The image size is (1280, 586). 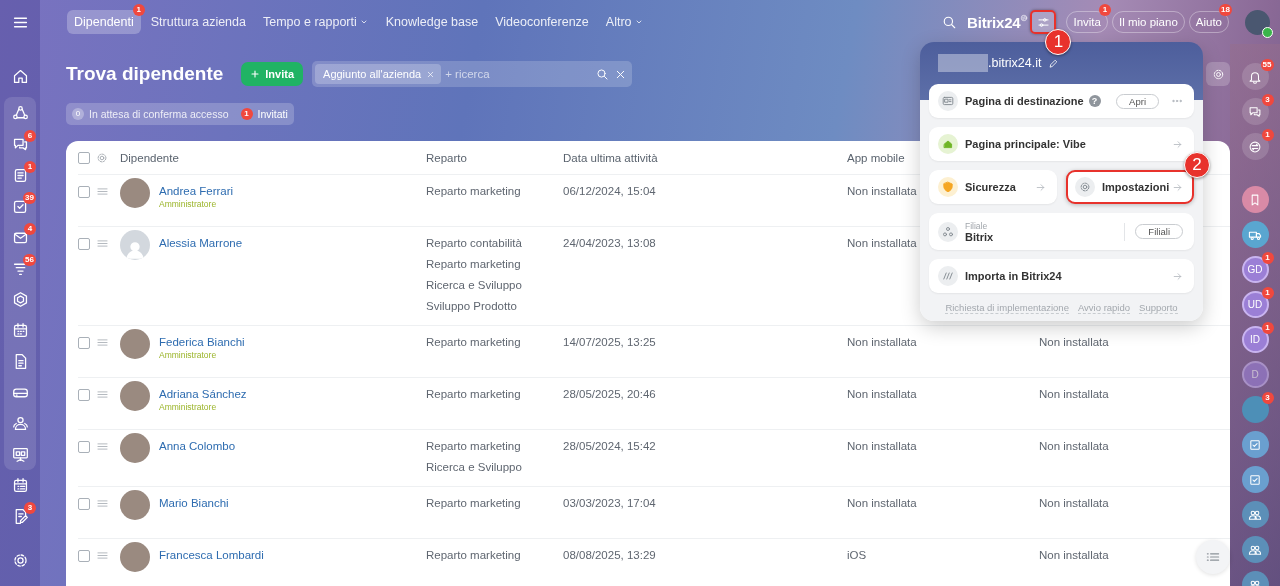 I want to click on brand-logo: Bitrix24, so click(x=994, y=22).